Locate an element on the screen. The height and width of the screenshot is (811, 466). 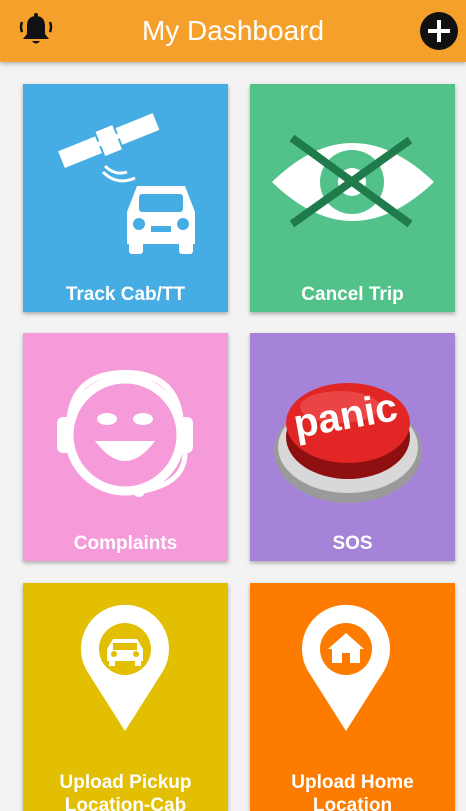
tile-complaints: Complaints is located at coordinates (125, 447).